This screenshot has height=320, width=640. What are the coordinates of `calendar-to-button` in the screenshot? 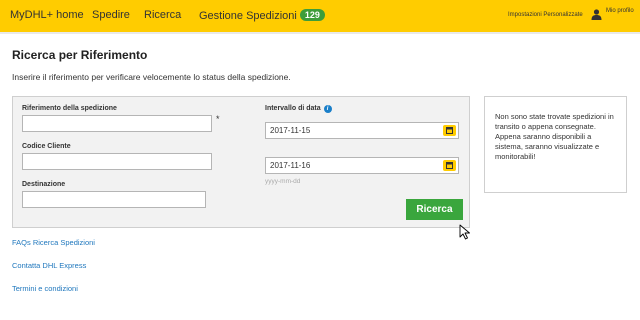 It's located at (449, 165).